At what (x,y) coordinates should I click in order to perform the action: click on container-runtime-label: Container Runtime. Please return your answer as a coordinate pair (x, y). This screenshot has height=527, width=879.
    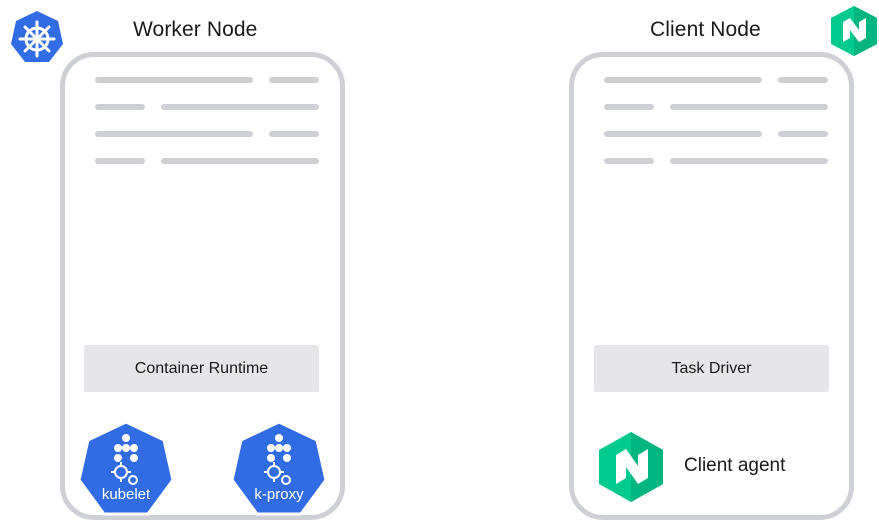
    Looking at the image, I should click on (201, 368).